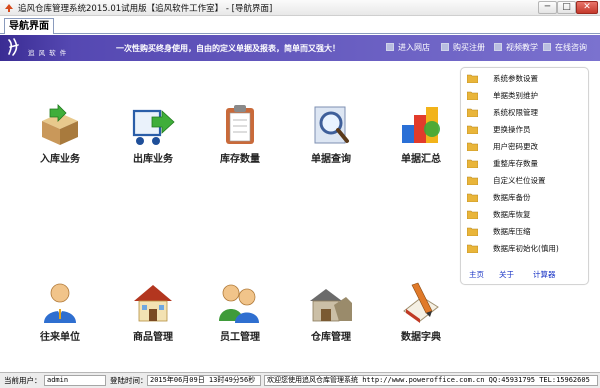 Image resolution: width=600 pixels, height=388 pixels. What do you see at coordinates (526, 96) in the screenshot?
I see `menu-item-doc-categories: 单据类别维护` at bounding box center [526, 96].